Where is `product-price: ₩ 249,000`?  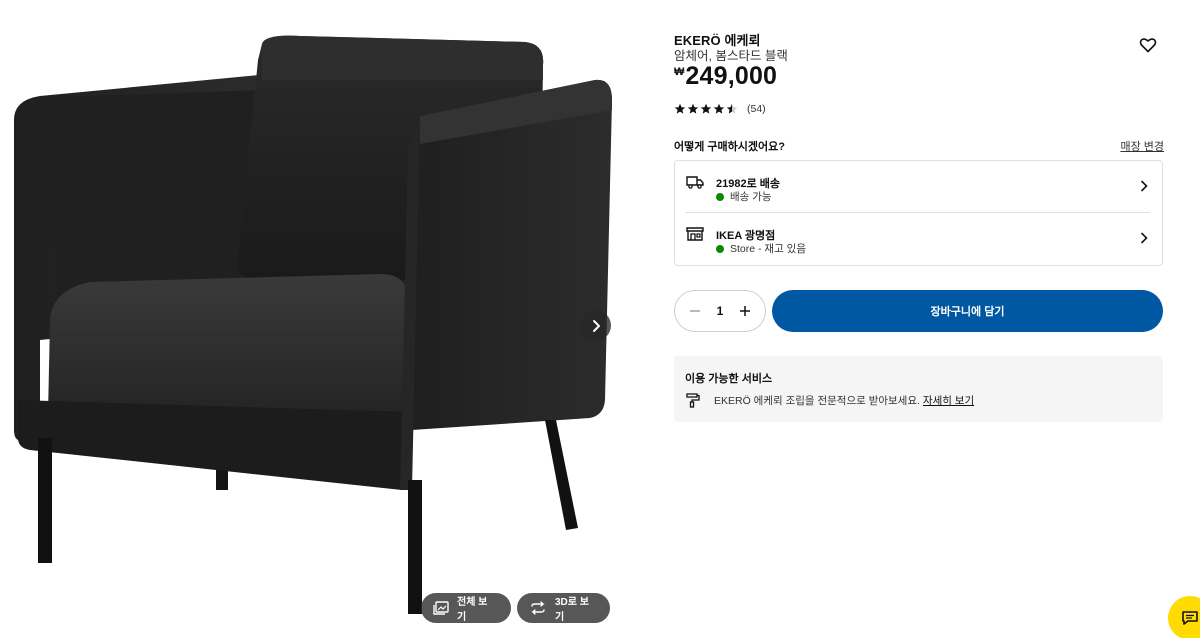 product-price: ₩ 249,000 is located at coordinates (725, 76).